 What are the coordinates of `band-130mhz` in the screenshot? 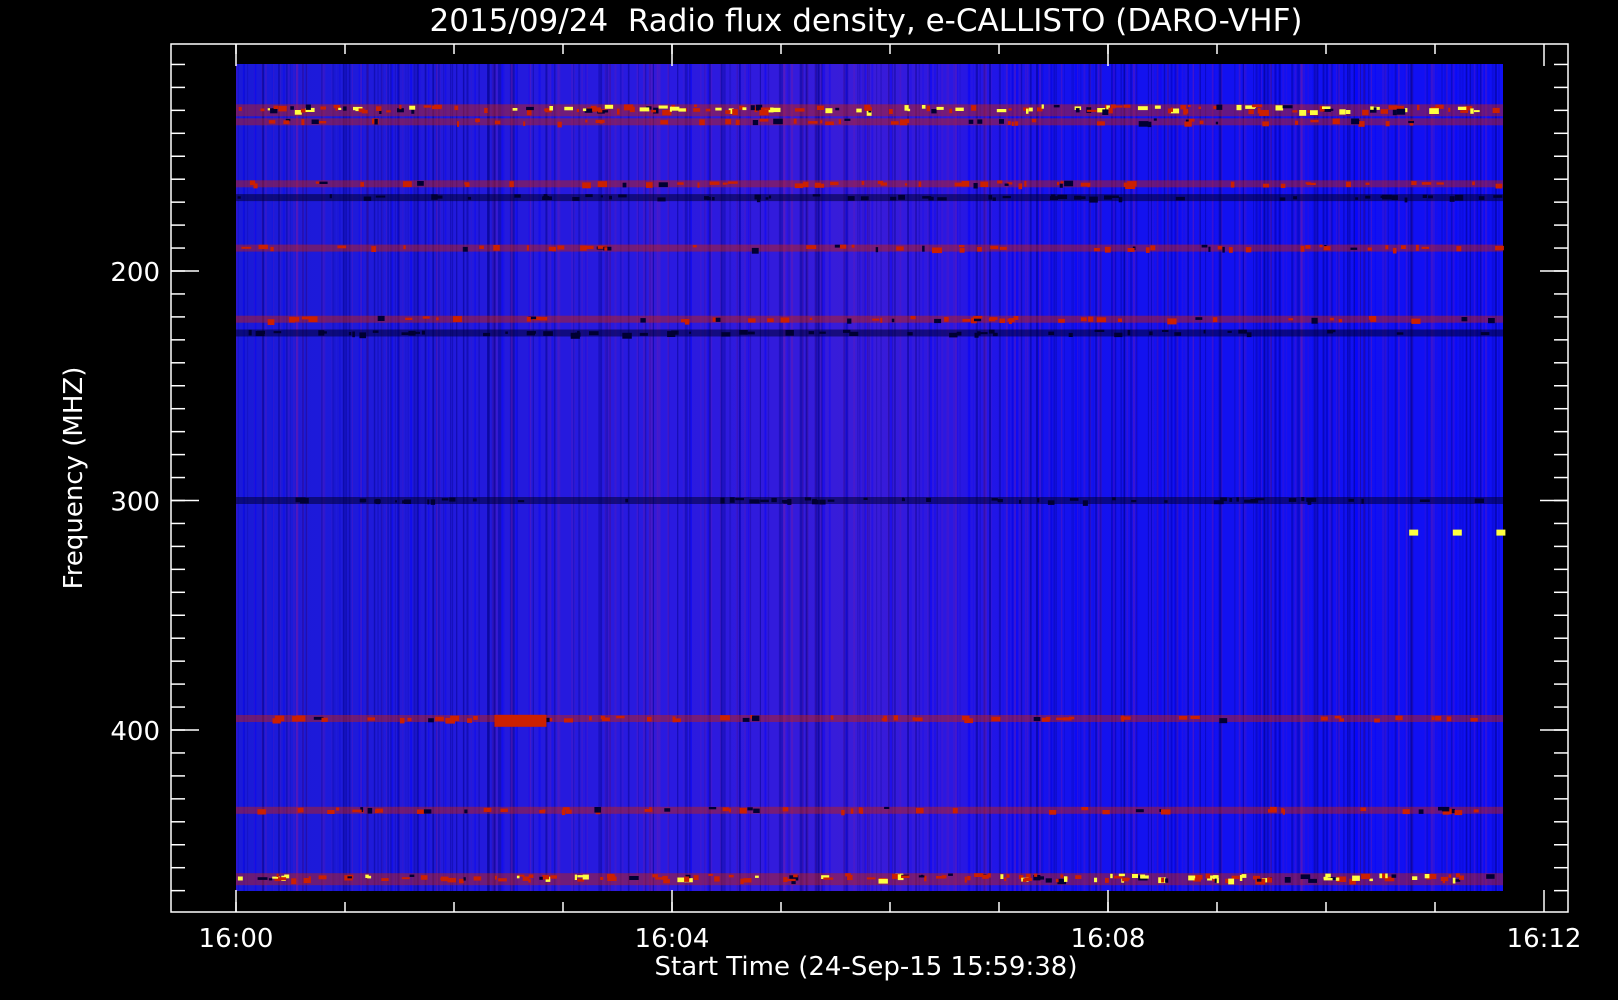 It's located at (869, 110).